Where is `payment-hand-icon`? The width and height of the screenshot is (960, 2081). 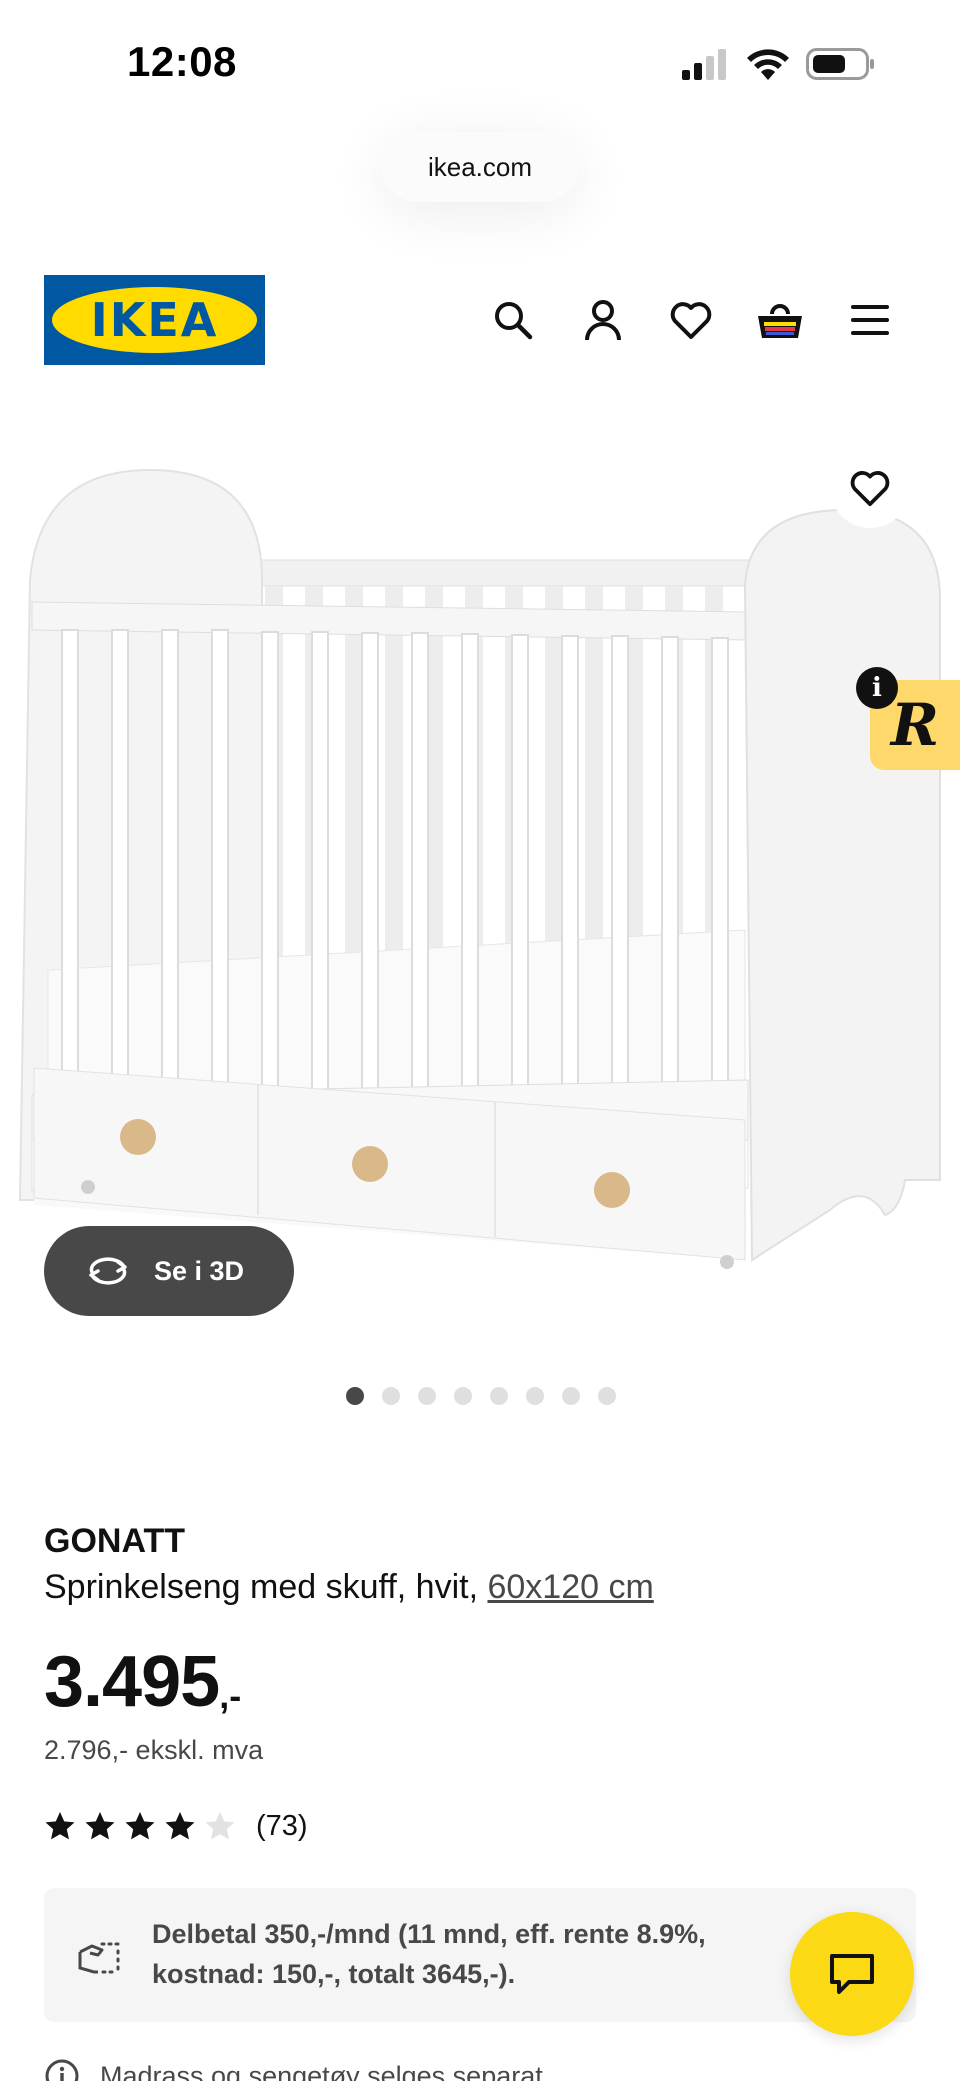
payment-hand-icon is located at coordinates (99, 1958).